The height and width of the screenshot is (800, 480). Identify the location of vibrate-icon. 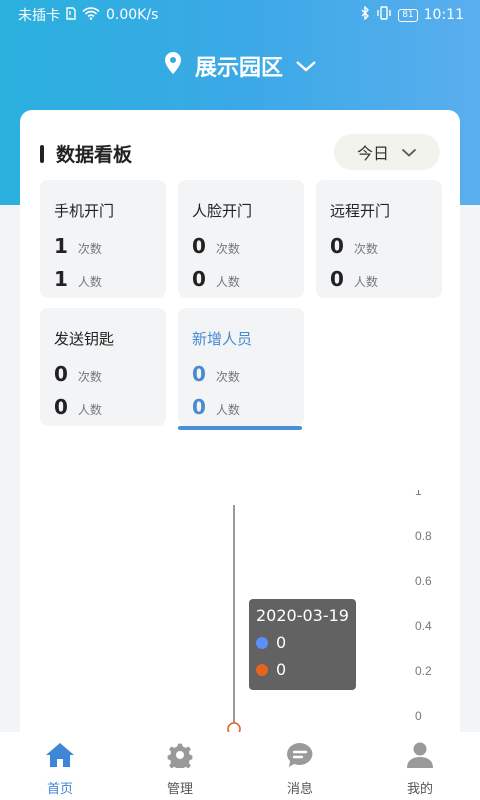
(384, 15).